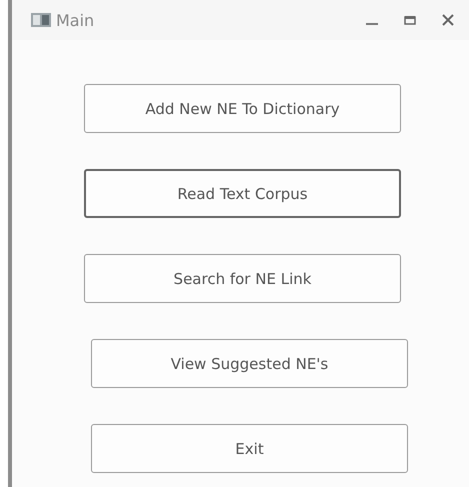 The width and height of the screenshot is (469, 487). What do you see at coordinates (249, 363) in the screenshot?
I see `menu-button: View Suggested NE's` at bounding box center [249, 363].